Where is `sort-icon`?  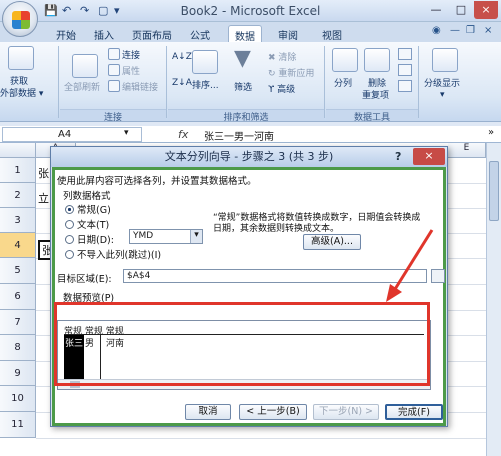
sort-icon is located at coordinates (205, 62).